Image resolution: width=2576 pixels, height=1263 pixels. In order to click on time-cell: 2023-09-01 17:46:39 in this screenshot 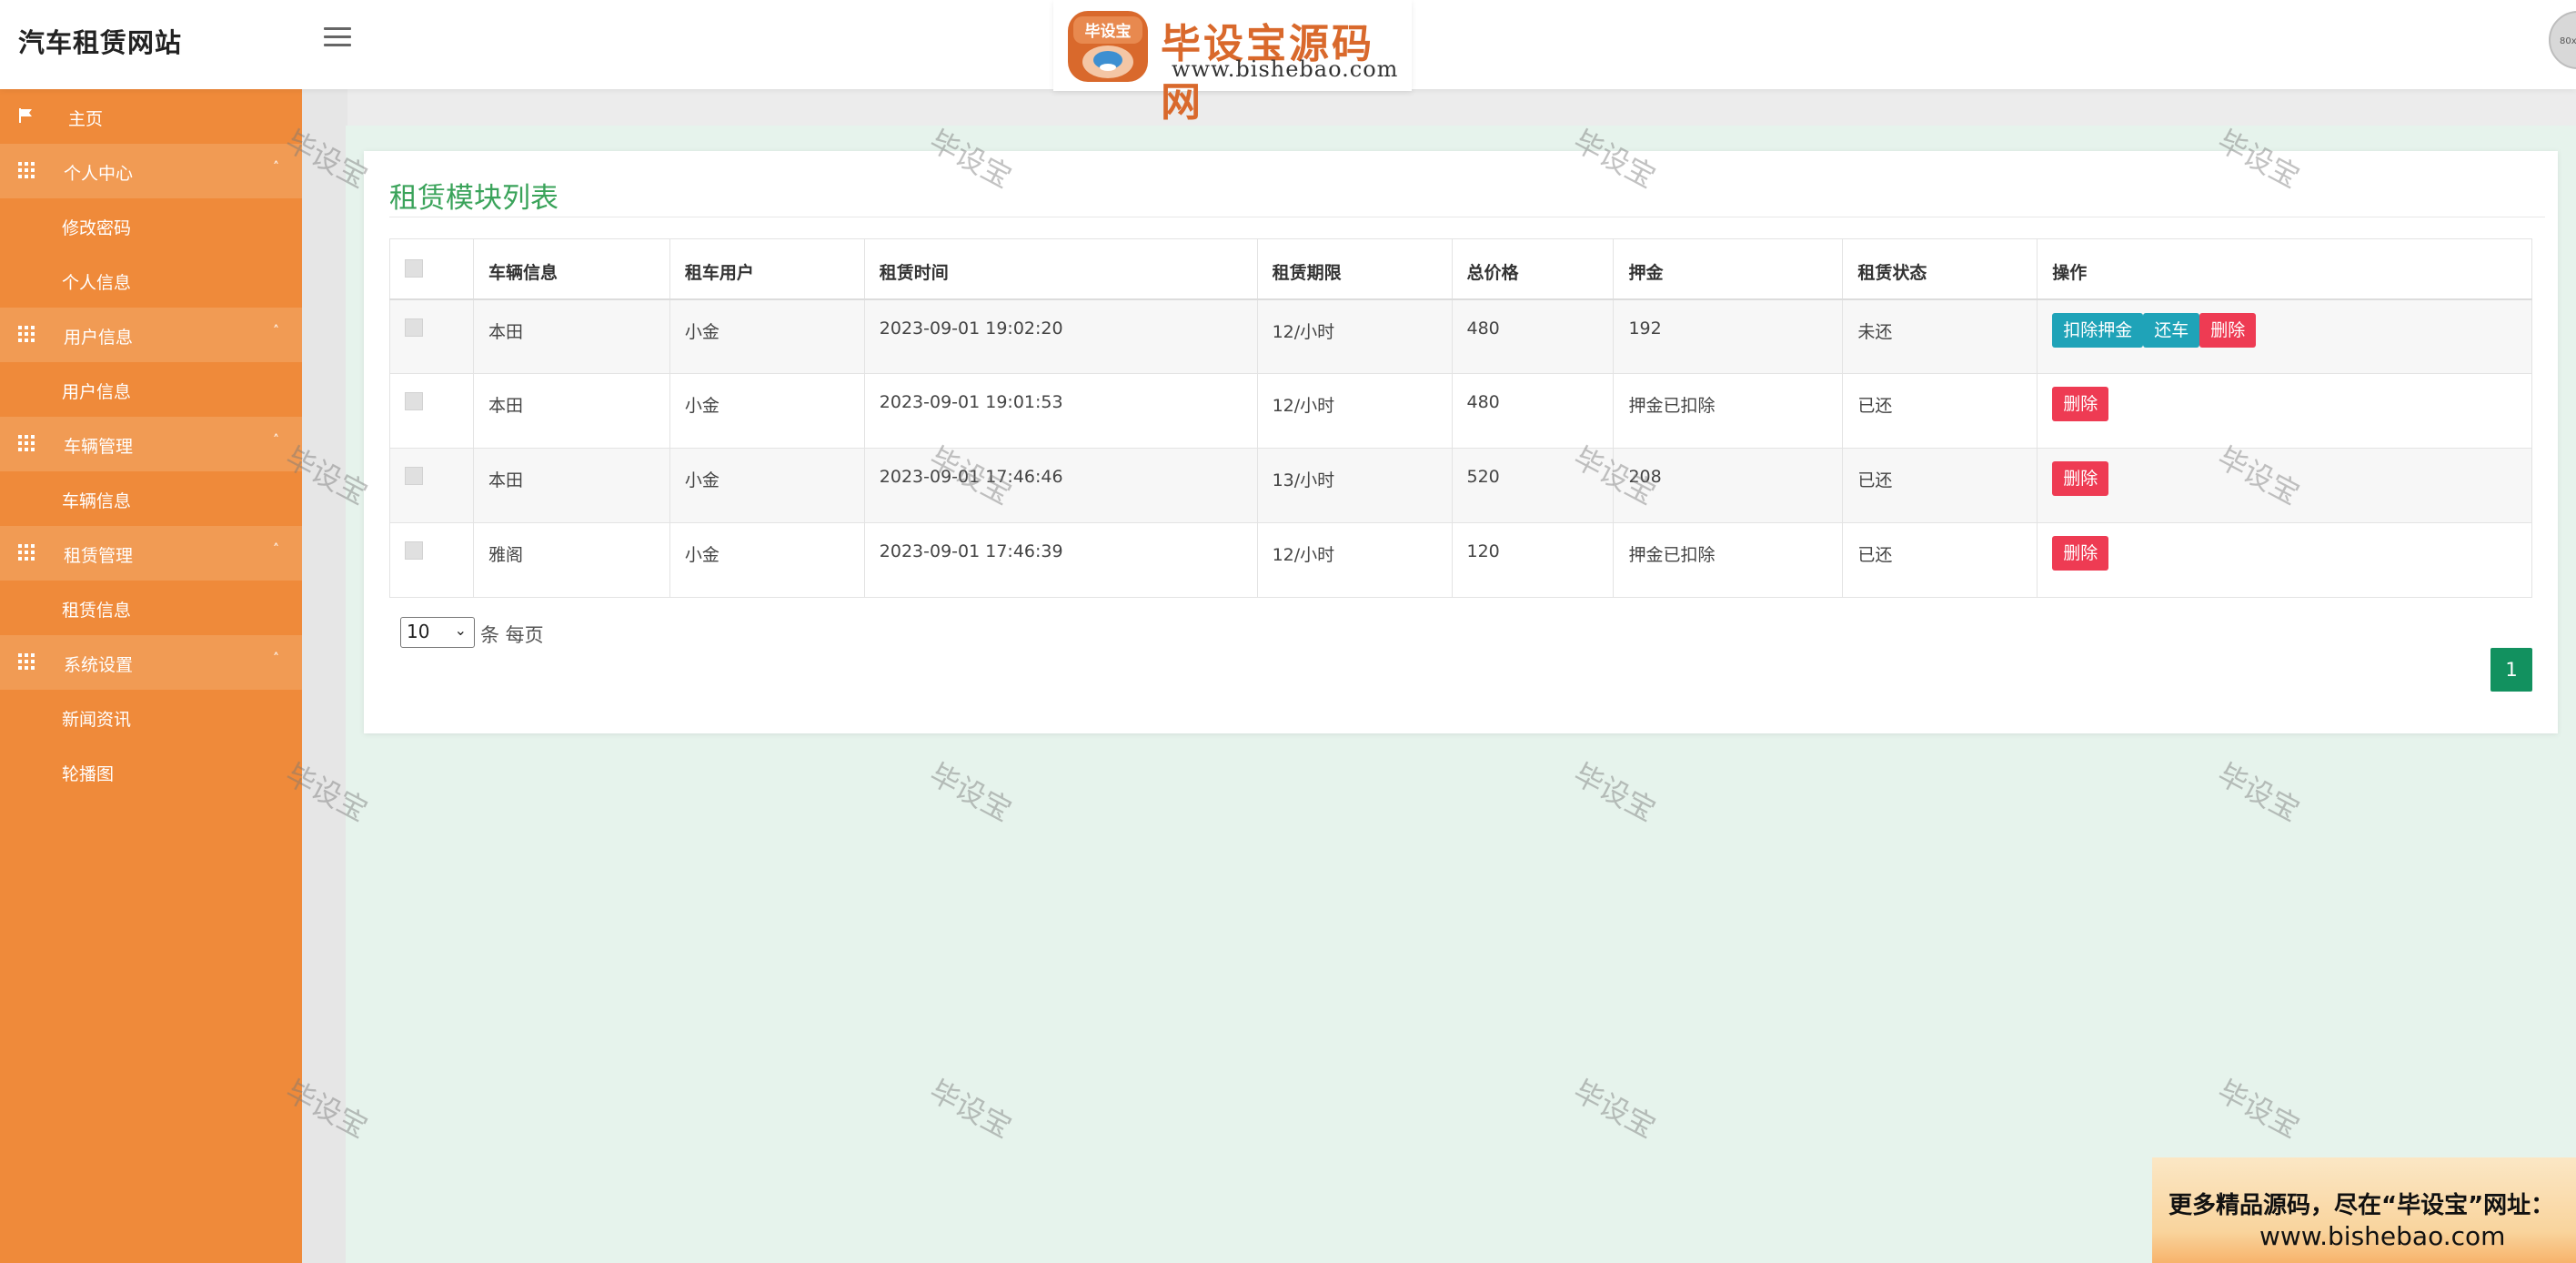, I will do `click(1060, 560)`.